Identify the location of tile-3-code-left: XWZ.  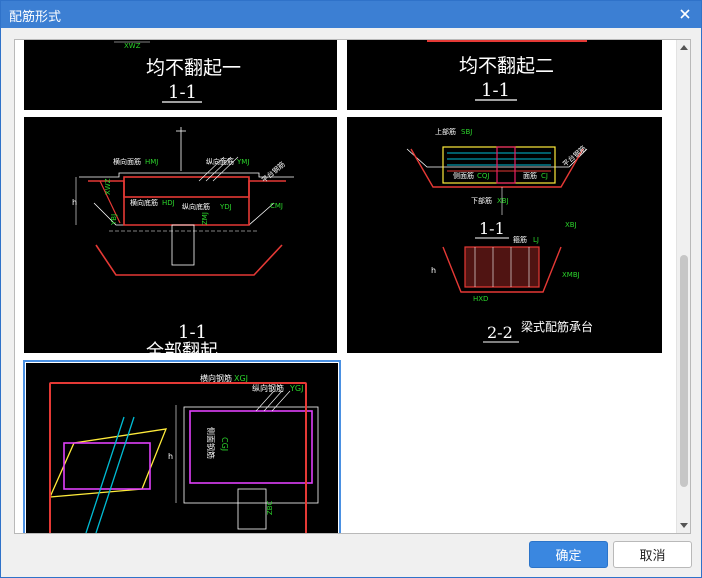
(108, 186).